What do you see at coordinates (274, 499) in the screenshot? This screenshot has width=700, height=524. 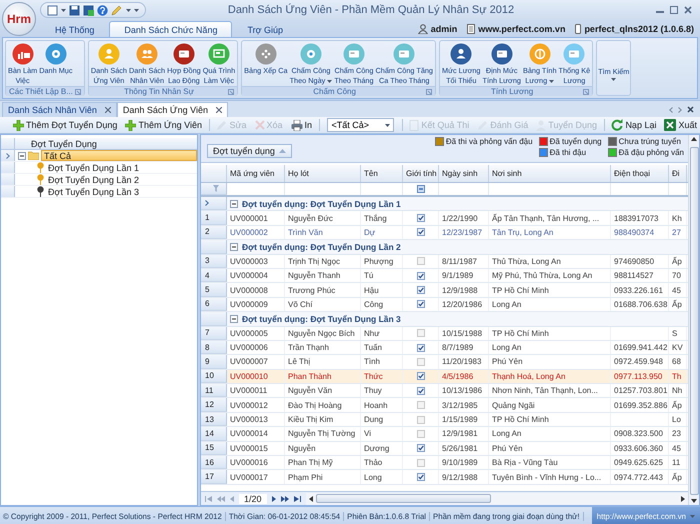 I see `next-icon` at bounding box center [274, 499].